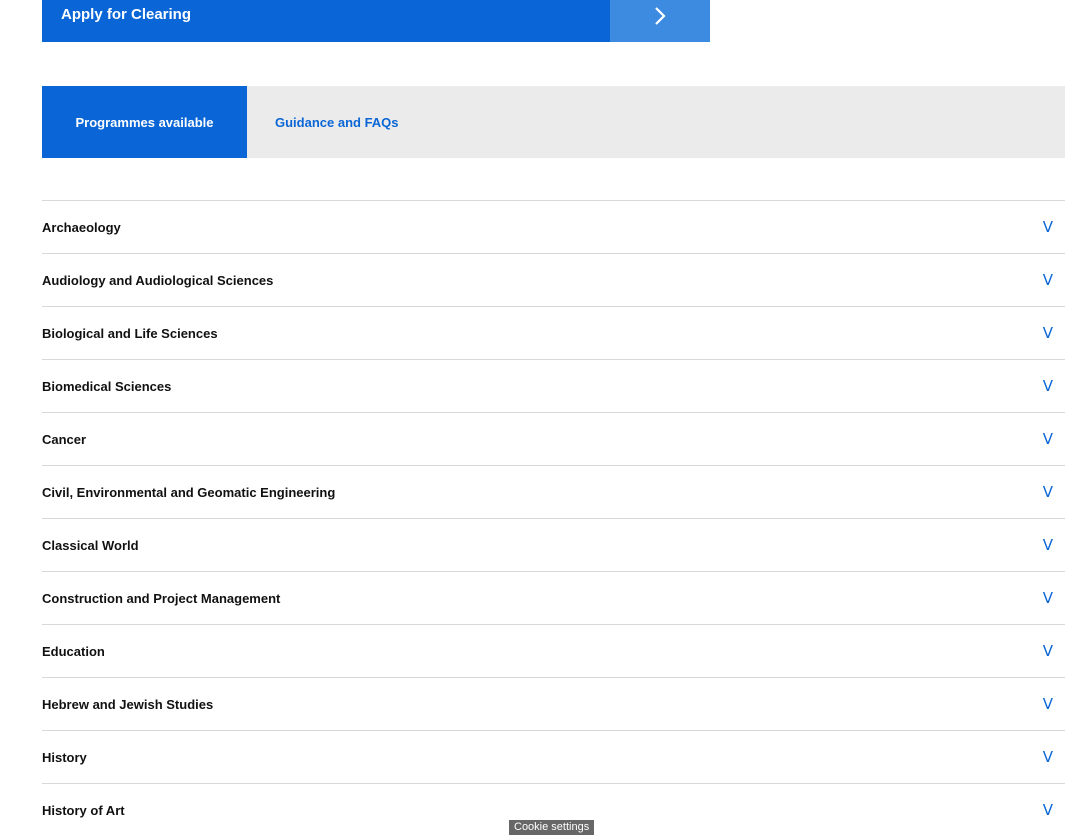 The height and width of the screenshot is (835, 1080). Describe the element at coordinates (553, 386) in the screenshot. I see `accordion-item-biomedical-sciences: Biomedical Sciences V` at that location.